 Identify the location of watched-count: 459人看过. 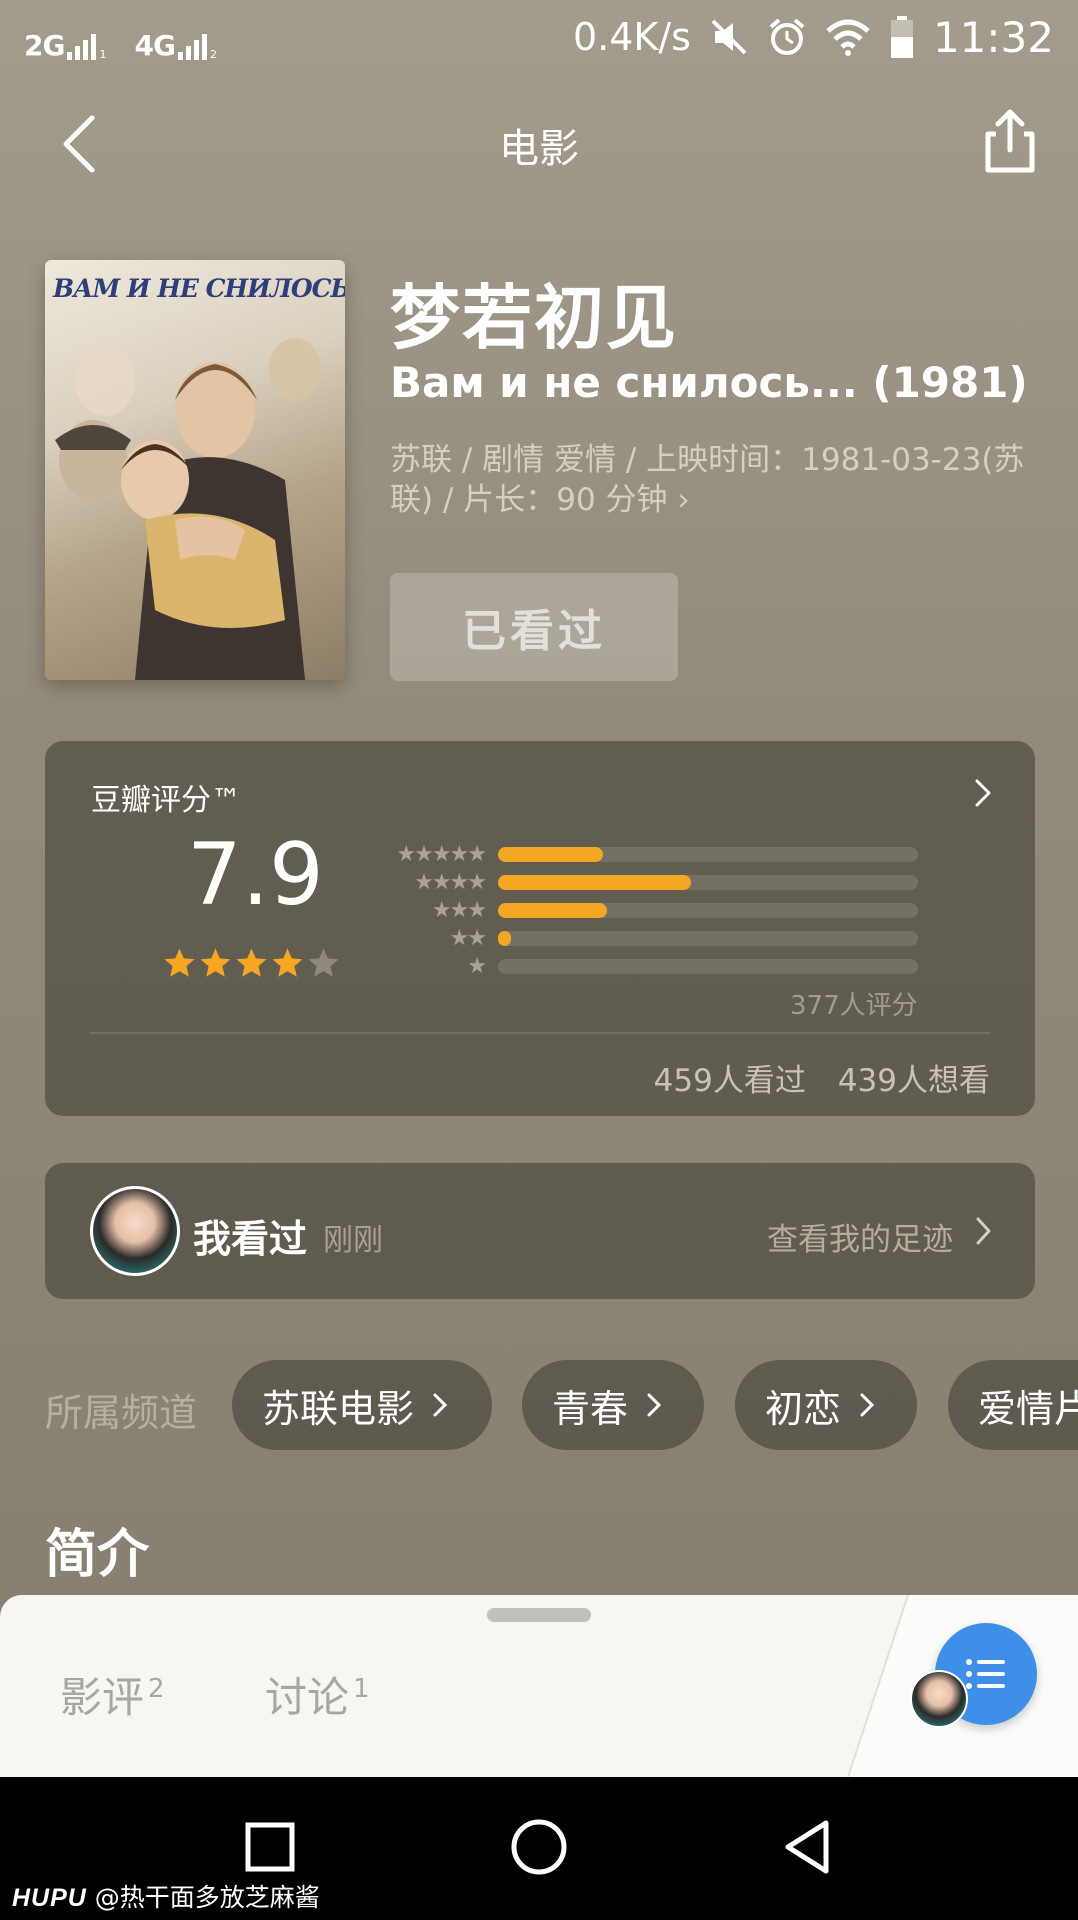
(729, 1081).